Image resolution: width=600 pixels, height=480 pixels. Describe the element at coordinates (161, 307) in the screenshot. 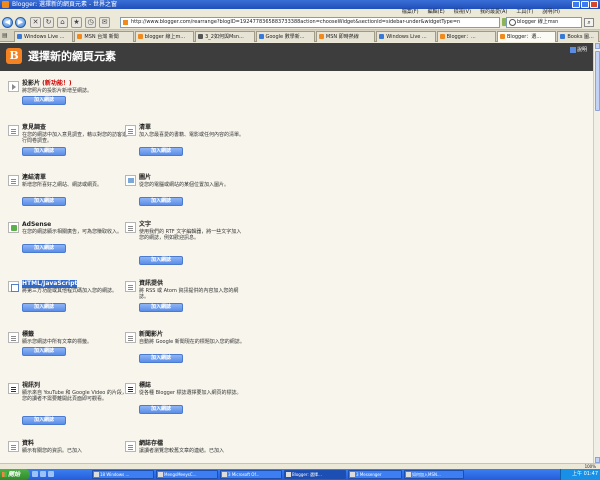

I see `add-feed-button: 加入網誌` at that location.